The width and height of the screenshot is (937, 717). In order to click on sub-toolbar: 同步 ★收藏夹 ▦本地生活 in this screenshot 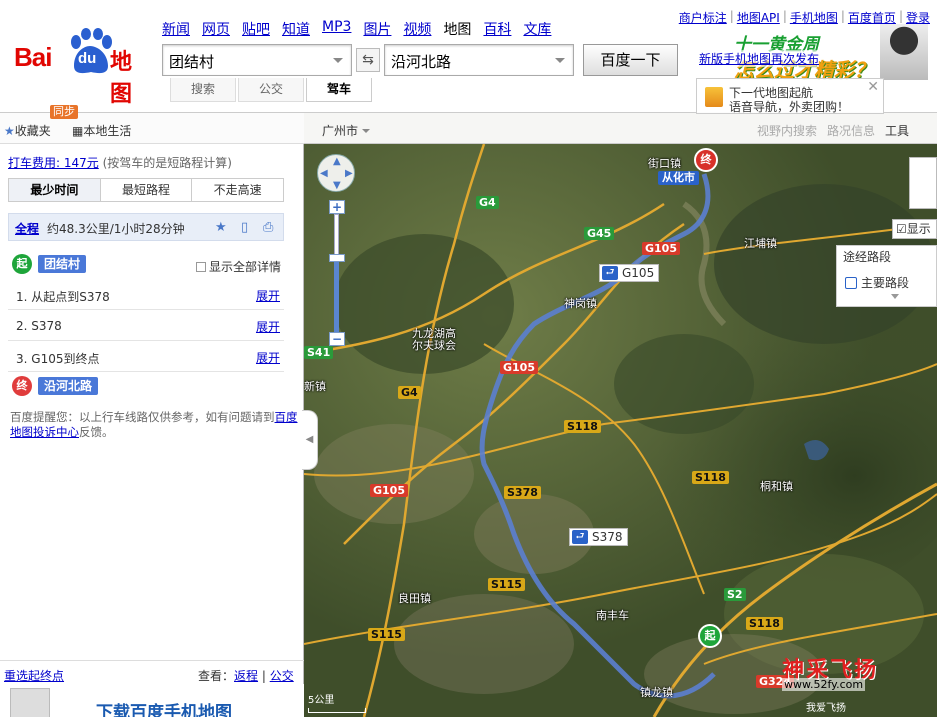, I will do `click(152, 124)`.